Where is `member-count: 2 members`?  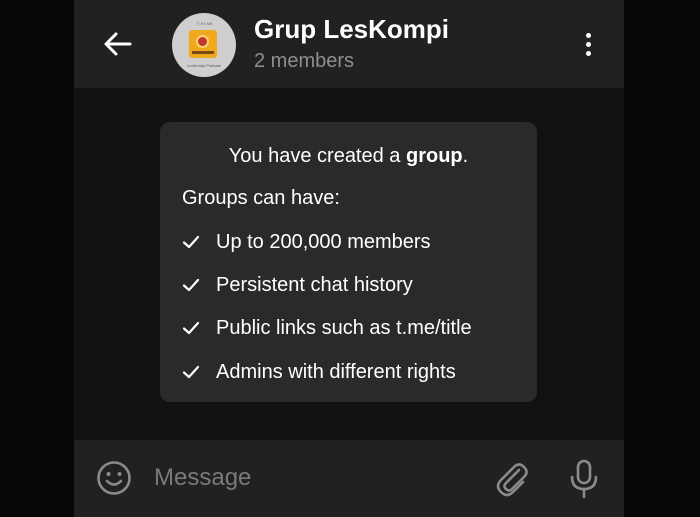
member-count: 2 members is located at coordinates (304, 61).